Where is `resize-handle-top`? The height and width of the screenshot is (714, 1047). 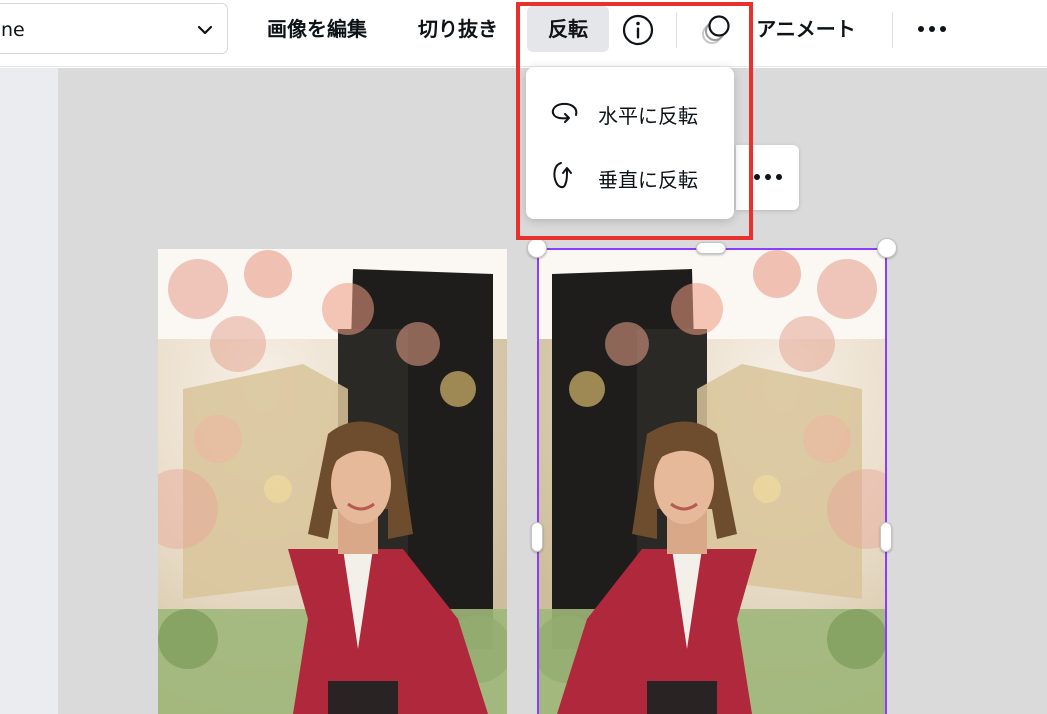
resize-handle-top is located at coordinates (711, 248).